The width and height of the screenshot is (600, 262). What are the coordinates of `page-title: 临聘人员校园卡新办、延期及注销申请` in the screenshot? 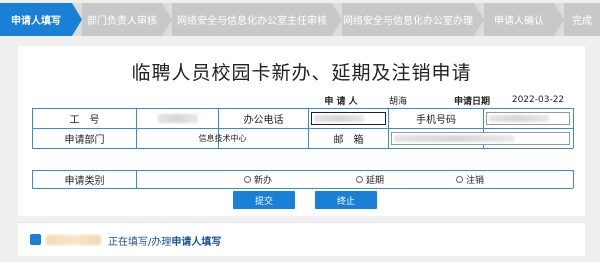 It's located at (301, 73).